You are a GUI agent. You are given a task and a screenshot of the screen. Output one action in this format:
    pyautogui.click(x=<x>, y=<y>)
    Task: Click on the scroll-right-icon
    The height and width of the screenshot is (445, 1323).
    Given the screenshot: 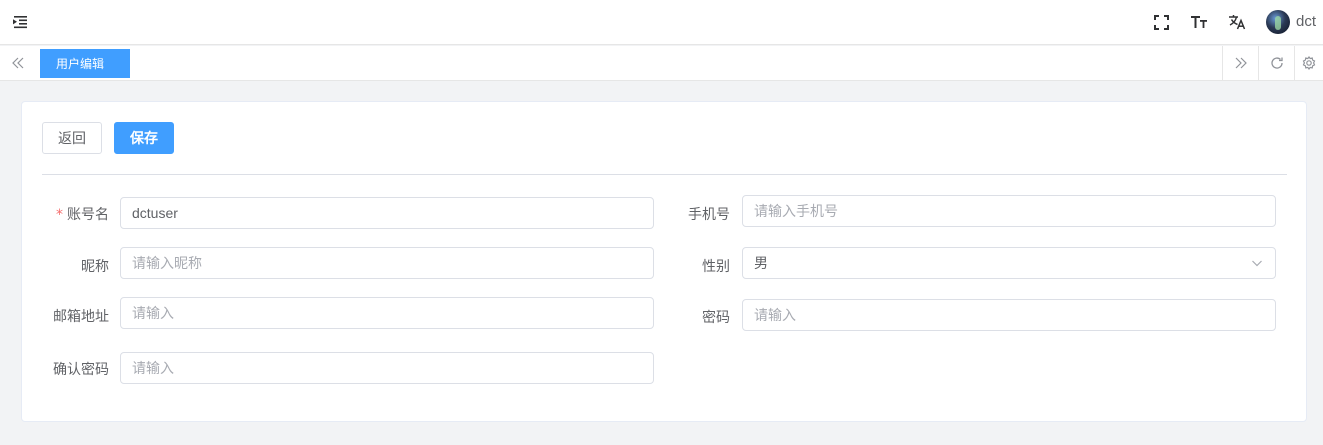 What is the action you would take?
    pyautogui.click(x=1240, y=63)
    